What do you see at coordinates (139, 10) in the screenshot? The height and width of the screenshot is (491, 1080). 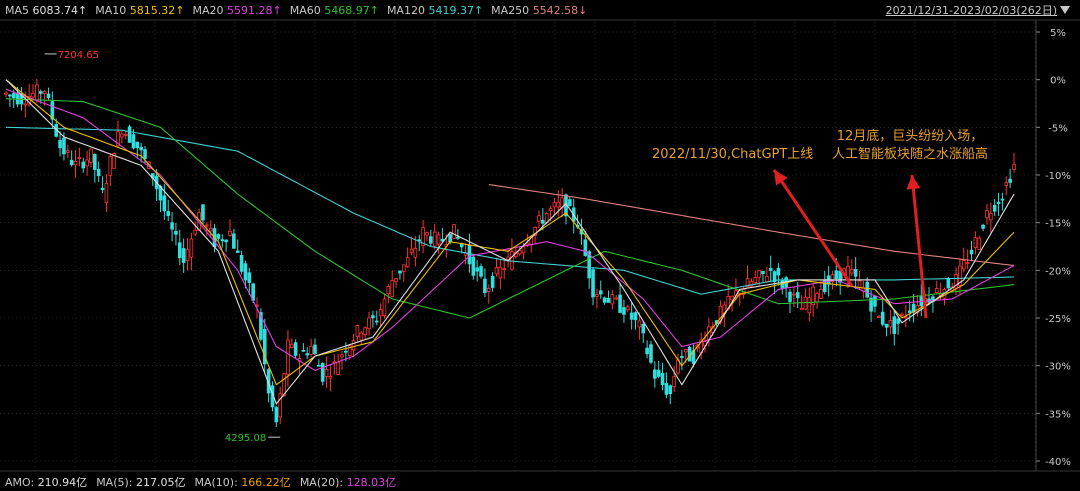 I see `legend-item-ma10: MA10 5815.32↑` at bounding box center [139, 10].